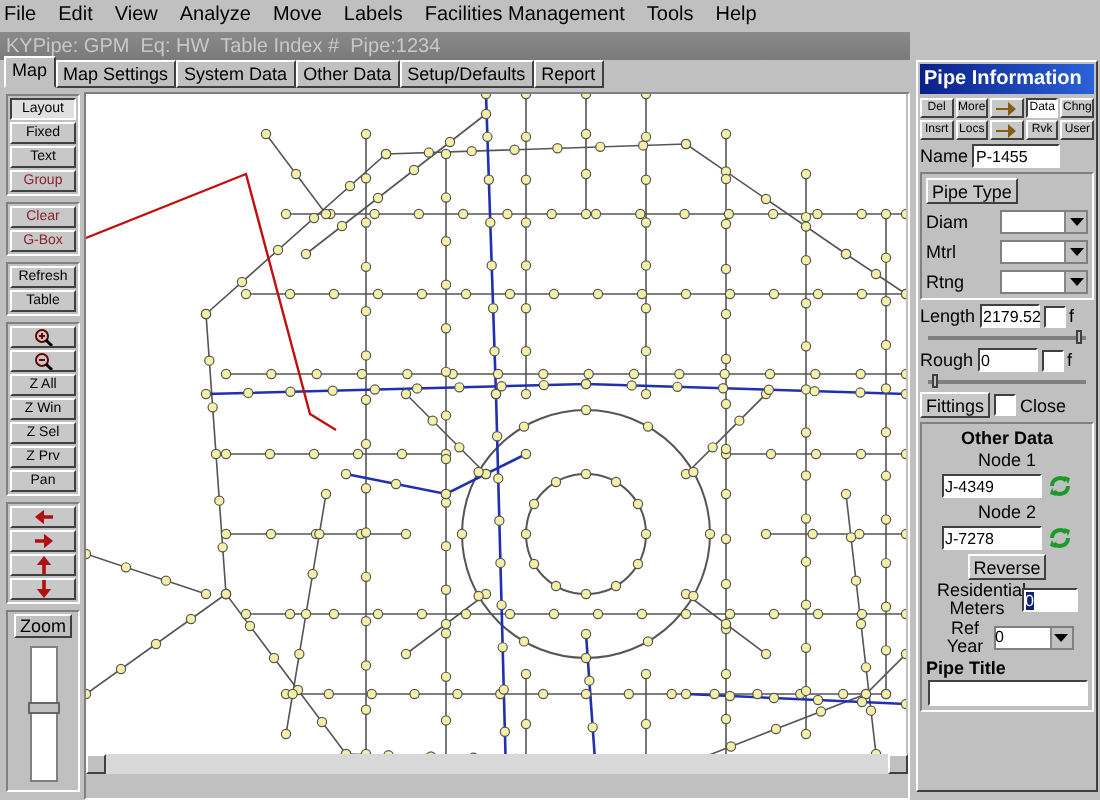  What do you see at coordinates (991, 538) in the screenshot?
I see `node-field: J-7278` at bounding box center [991, 538].